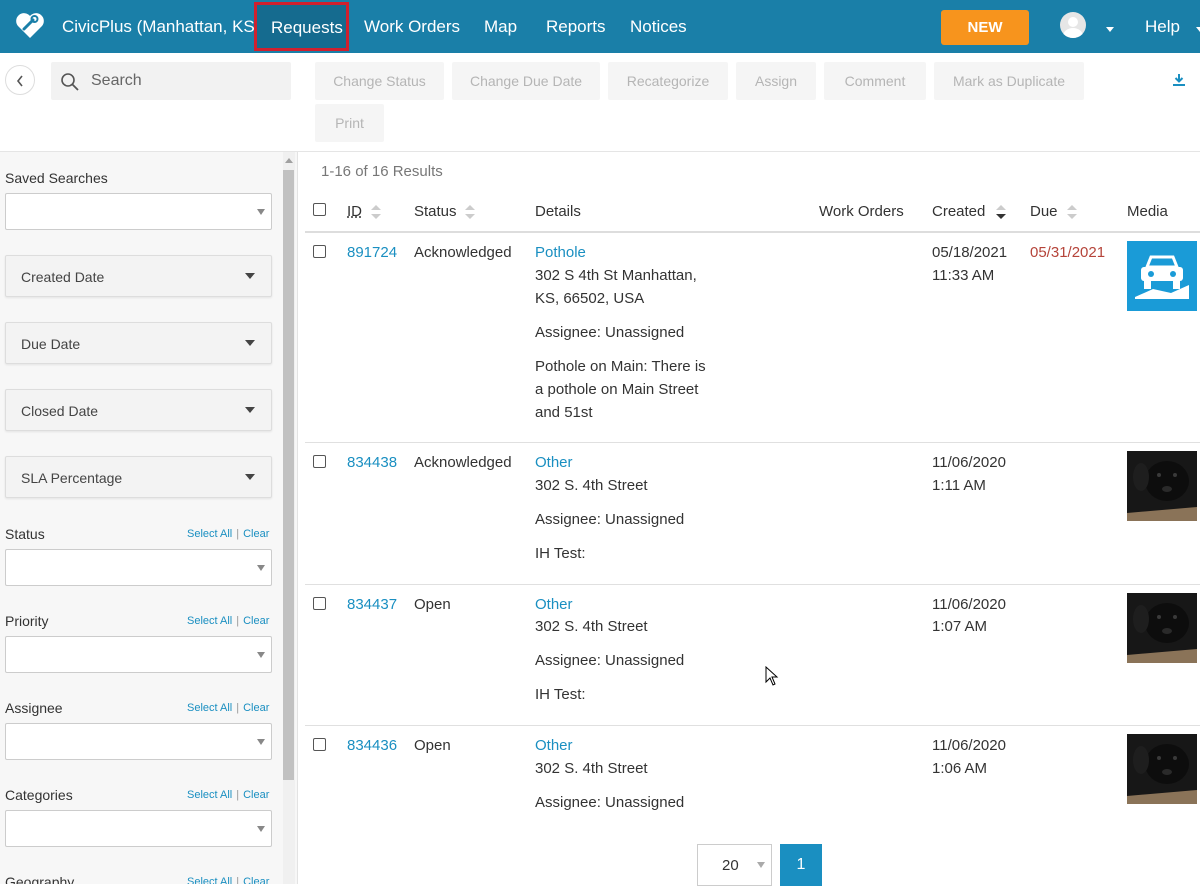  Describe the element at coordinates (25, 534) in the screenshot. I see `status-filter-label: Status` at that location.